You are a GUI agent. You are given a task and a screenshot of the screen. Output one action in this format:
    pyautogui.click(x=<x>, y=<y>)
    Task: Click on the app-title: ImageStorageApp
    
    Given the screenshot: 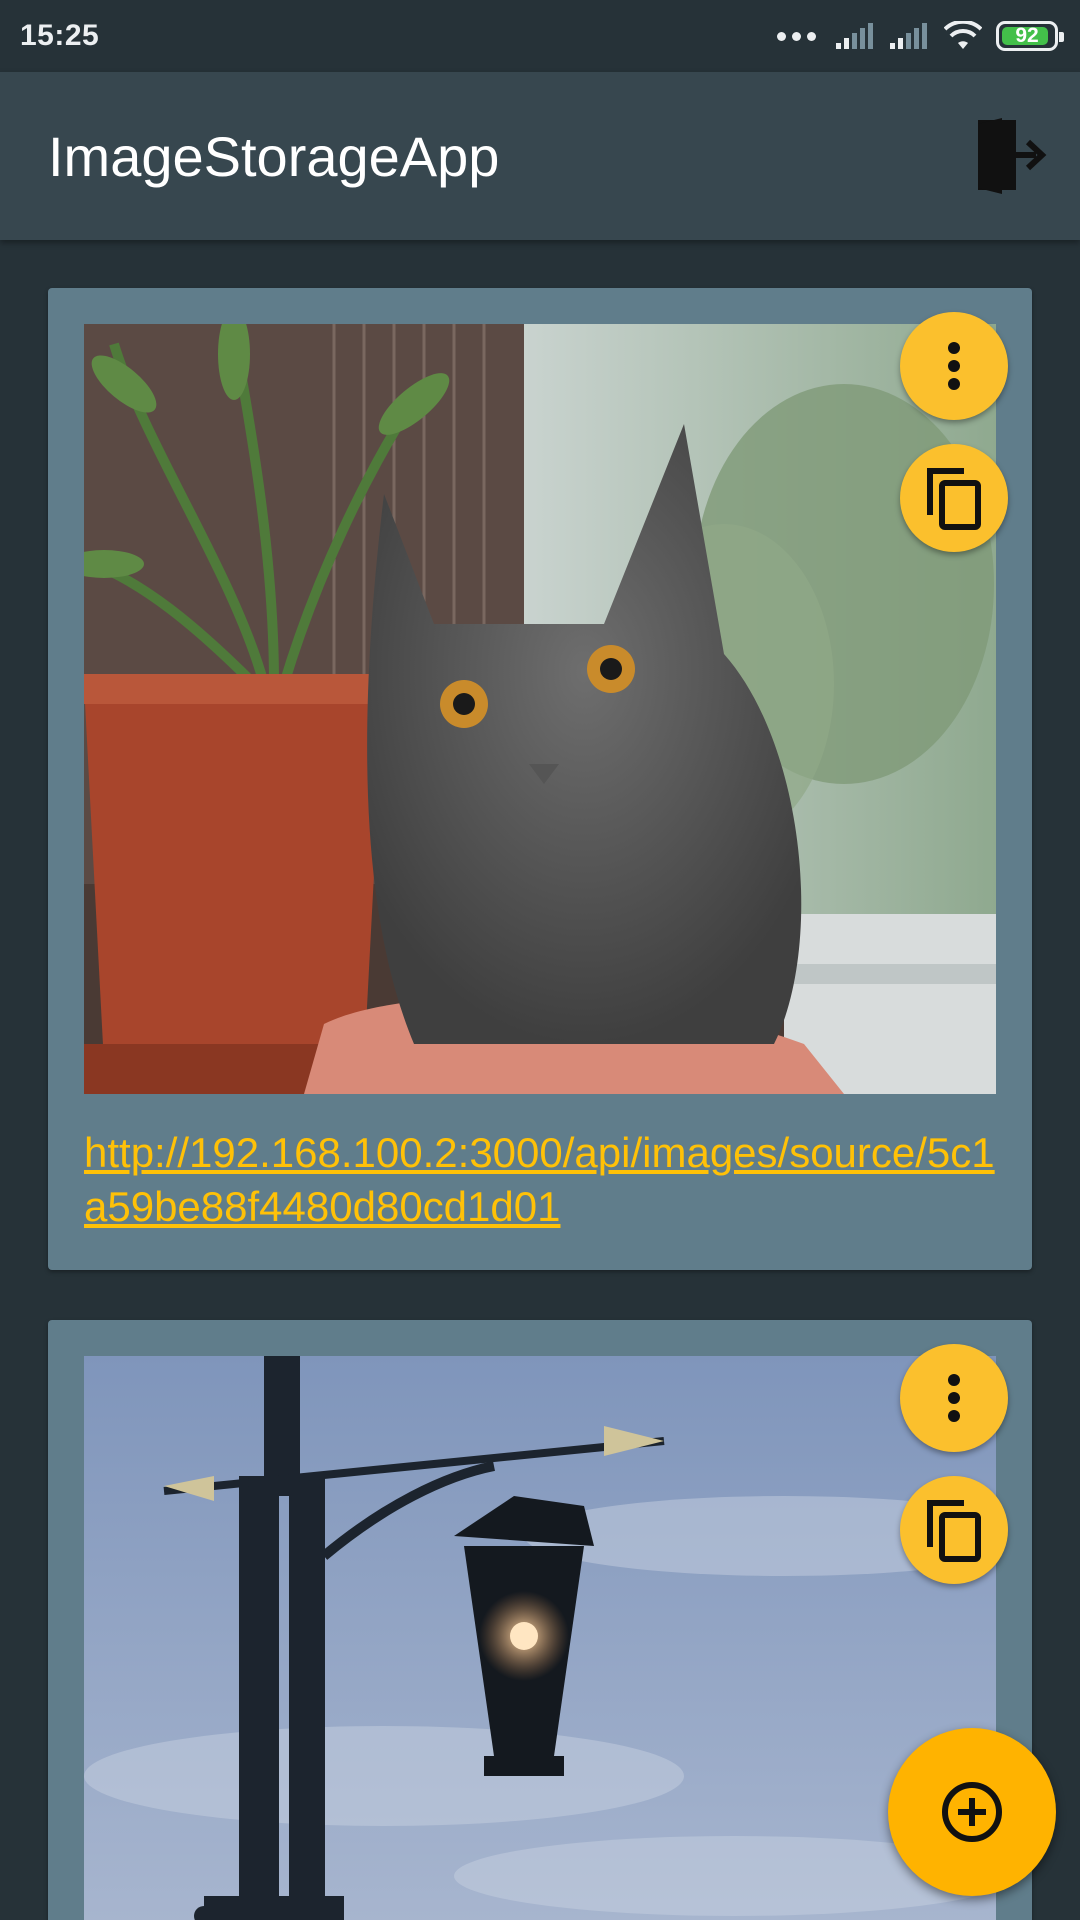 What is the action you would take?
    pyautogui.click(x=274, y=156)
    